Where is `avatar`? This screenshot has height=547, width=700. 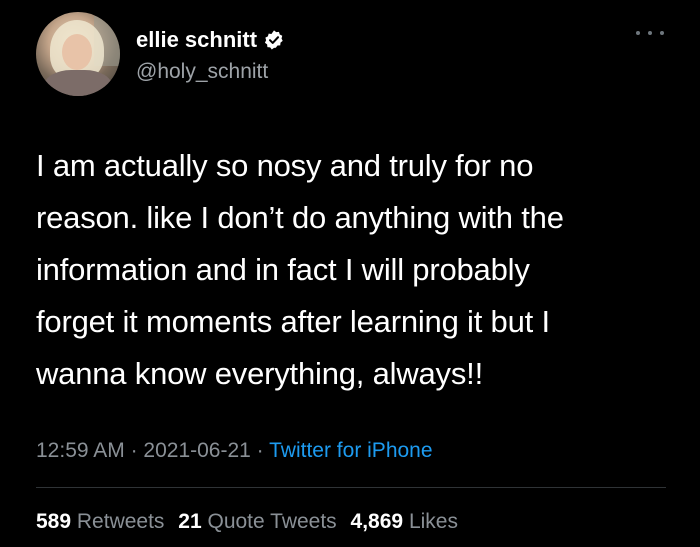
avatar is located at coordinates (78, 54).